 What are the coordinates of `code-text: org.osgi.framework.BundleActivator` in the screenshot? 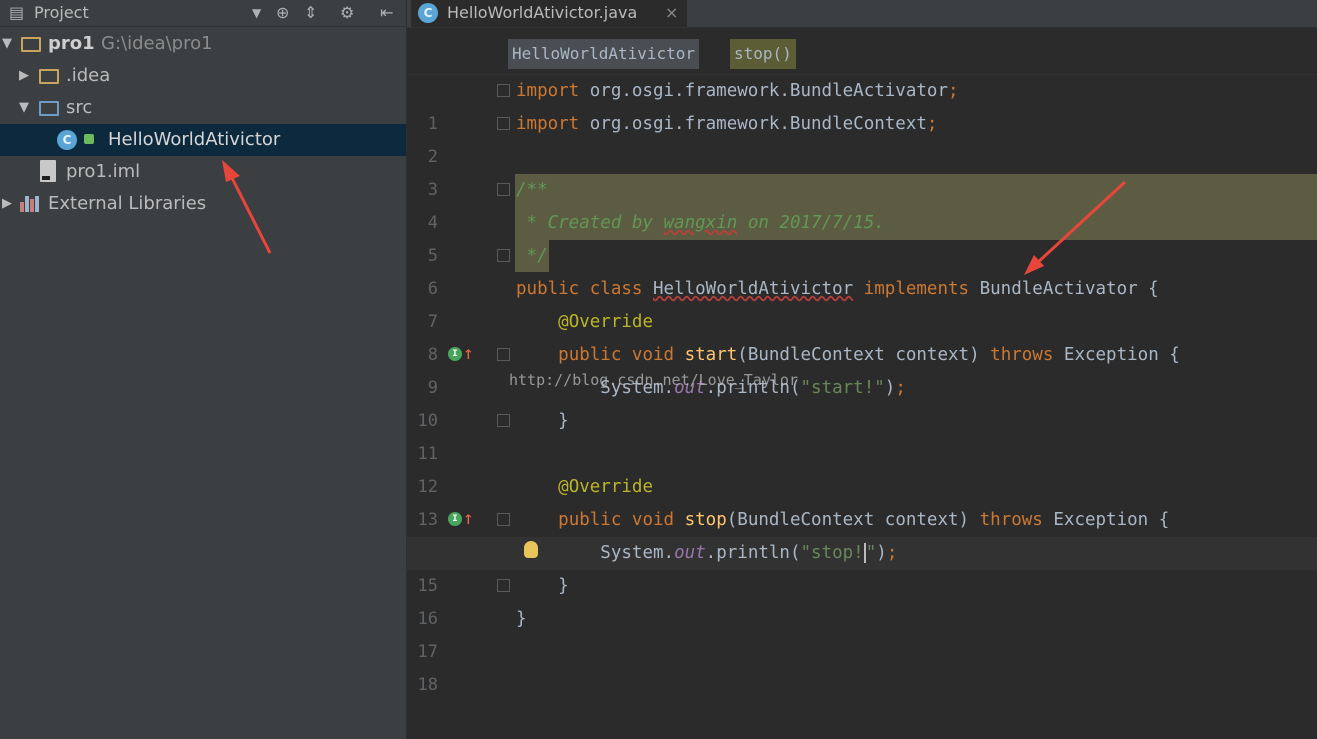 It's located at (763, 91).